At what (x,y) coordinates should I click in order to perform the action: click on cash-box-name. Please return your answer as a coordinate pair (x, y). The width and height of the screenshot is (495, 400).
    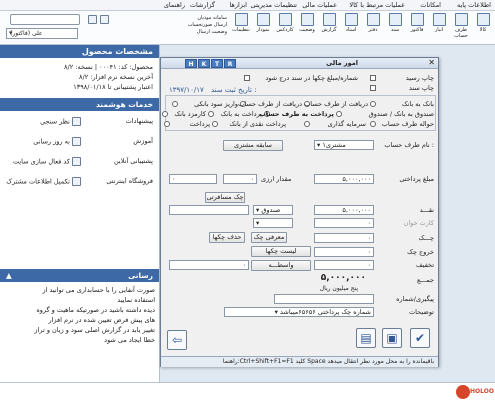
    Looking at the image, I should click on (209, 210).